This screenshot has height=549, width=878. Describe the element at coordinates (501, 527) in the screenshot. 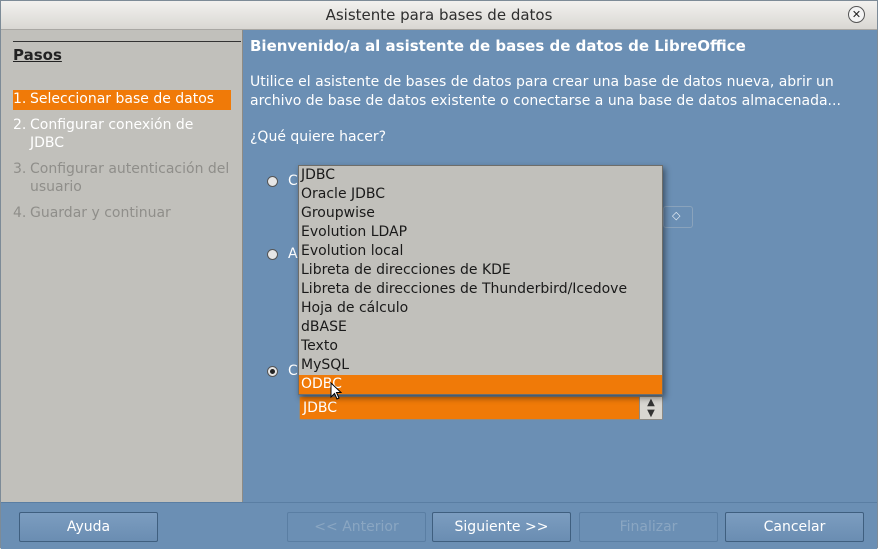

I see `next-button: Siguiente >>` at that location.